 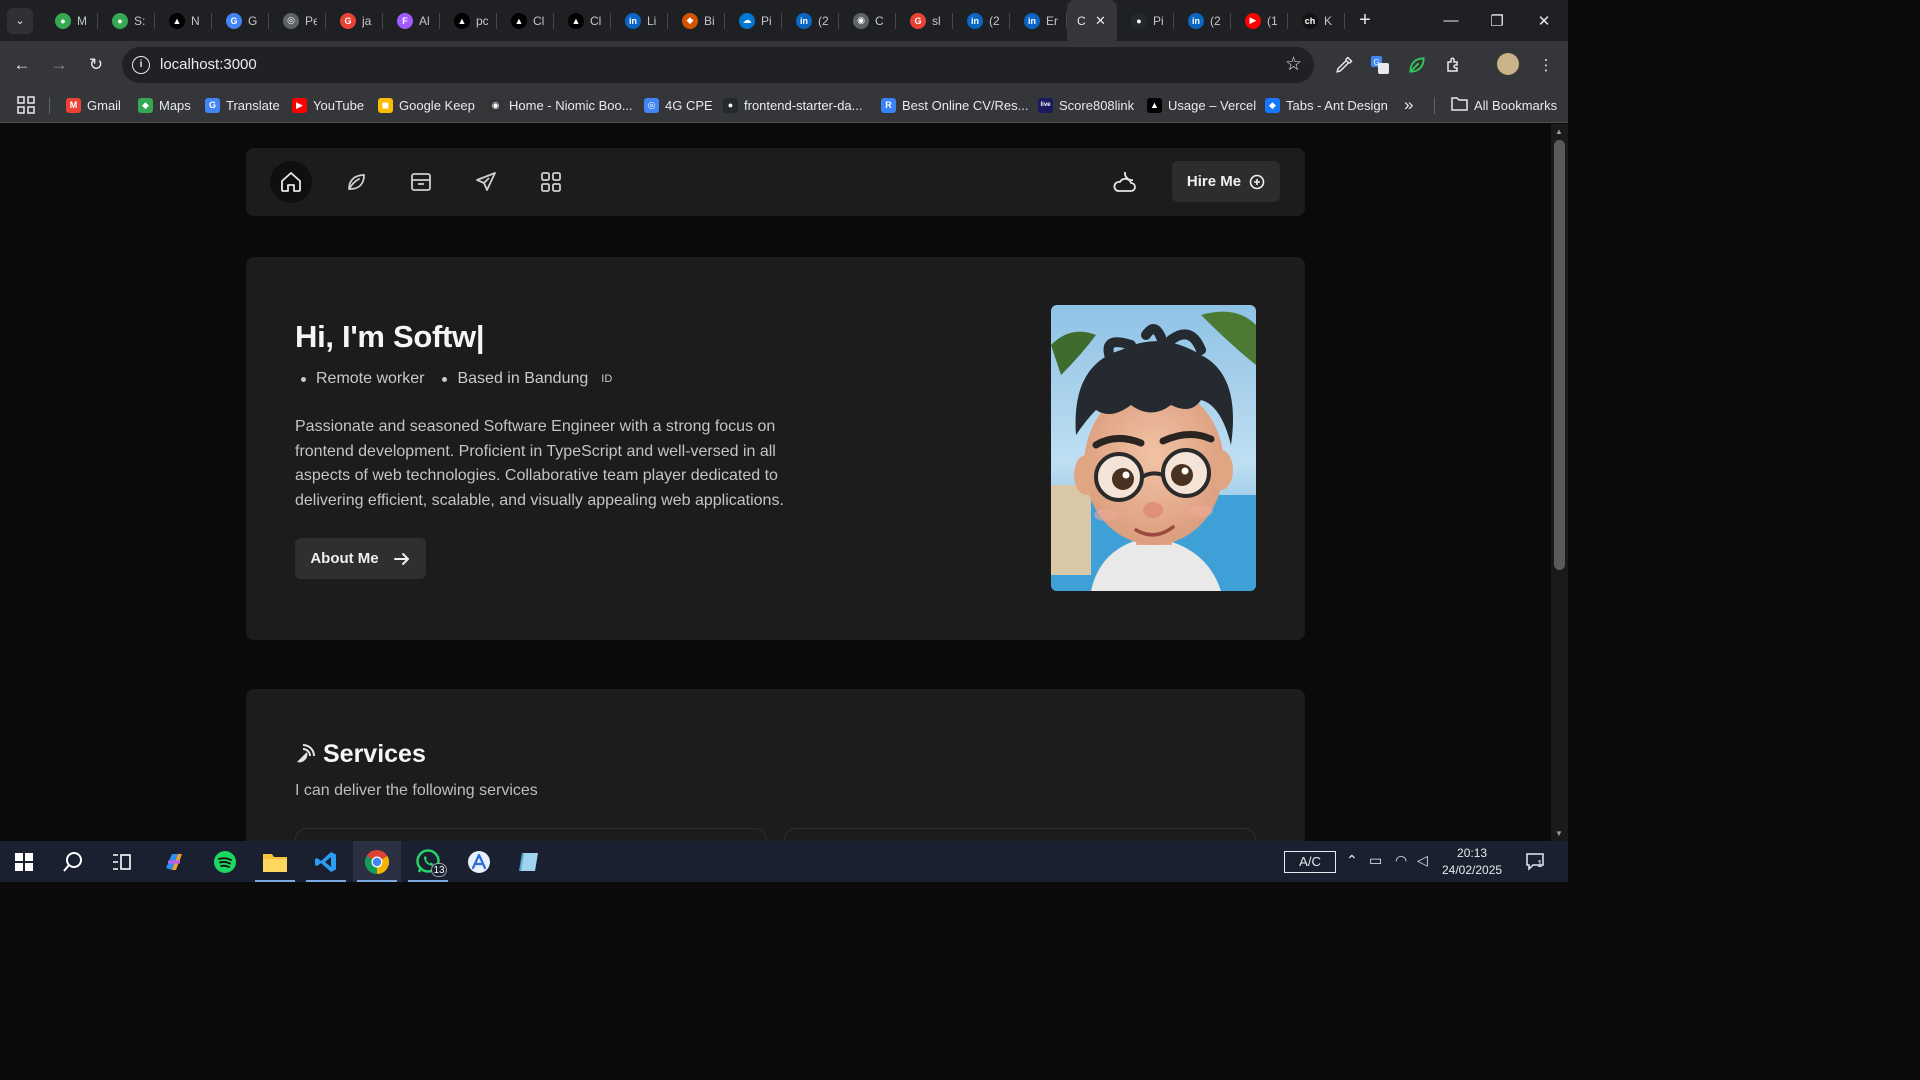 What do you see at coordinates (360, 558) in the screenshot?
I see `about-me-button: About Me` at bounding box center [360, 558].